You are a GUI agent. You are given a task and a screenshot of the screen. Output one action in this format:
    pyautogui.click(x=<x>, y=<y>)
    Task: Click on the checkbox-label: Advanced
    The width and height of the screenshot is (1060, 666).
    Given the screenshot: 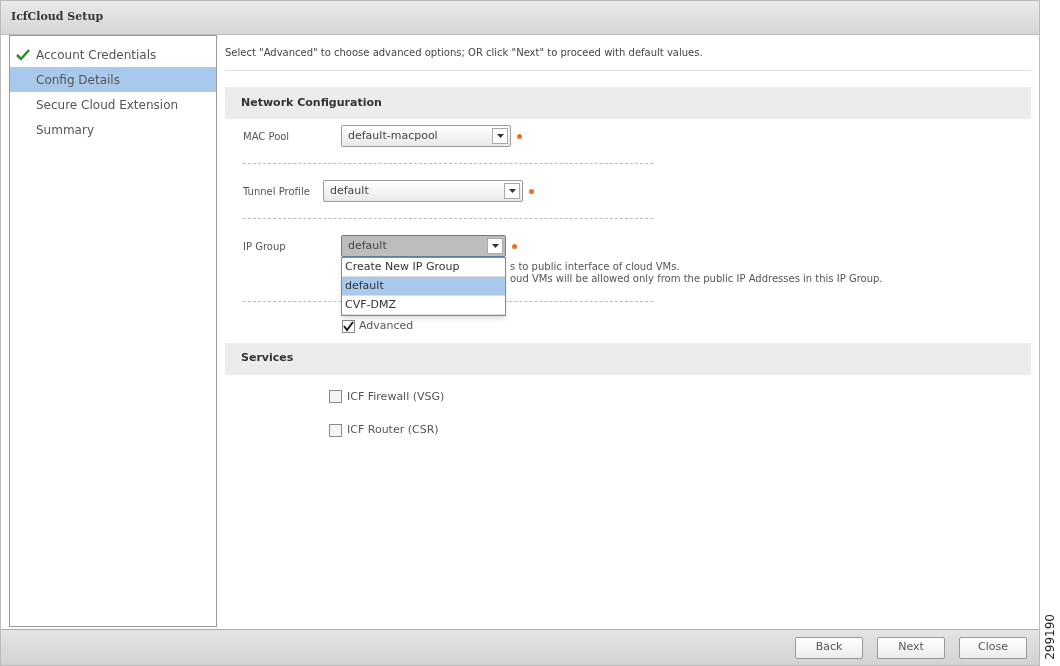 What is the action you would take?
    pyautogui.click(x=386, y=326)
    